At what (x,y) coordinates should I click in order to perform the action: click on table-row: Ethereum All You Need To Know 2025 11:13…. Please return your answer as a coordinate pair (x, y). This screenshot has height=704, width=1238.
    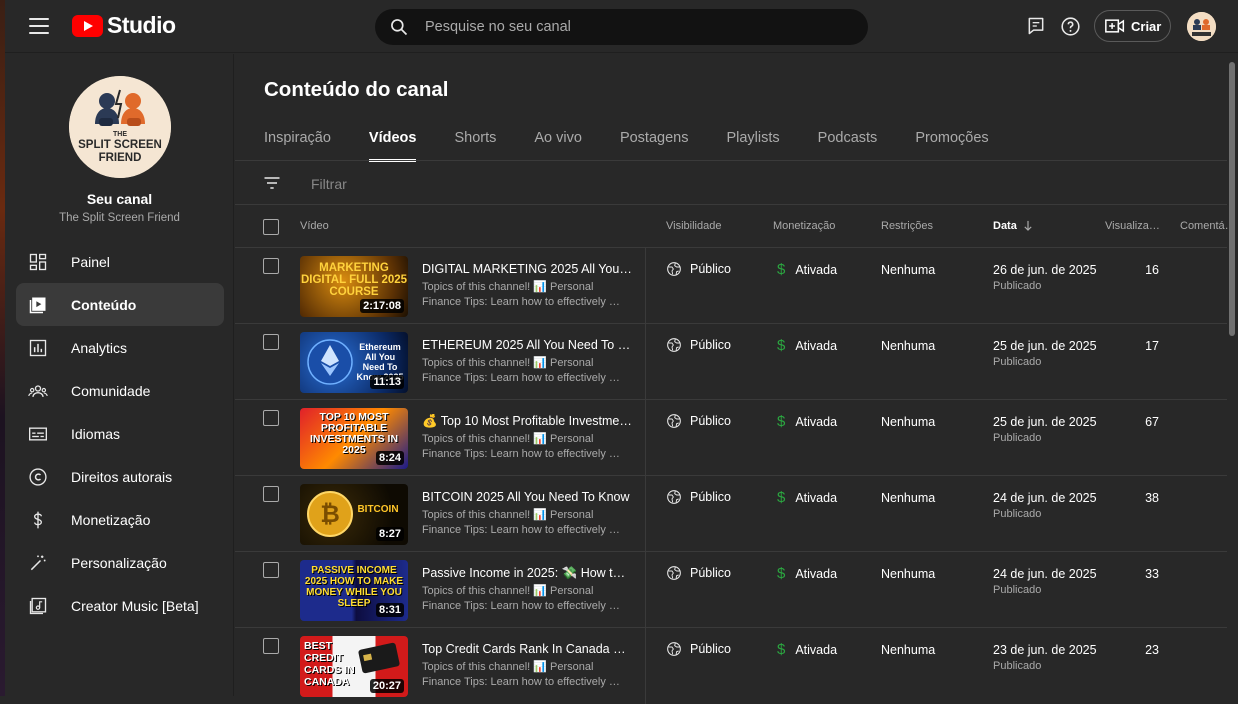
    Looking at the image, I should click on (731, 362).